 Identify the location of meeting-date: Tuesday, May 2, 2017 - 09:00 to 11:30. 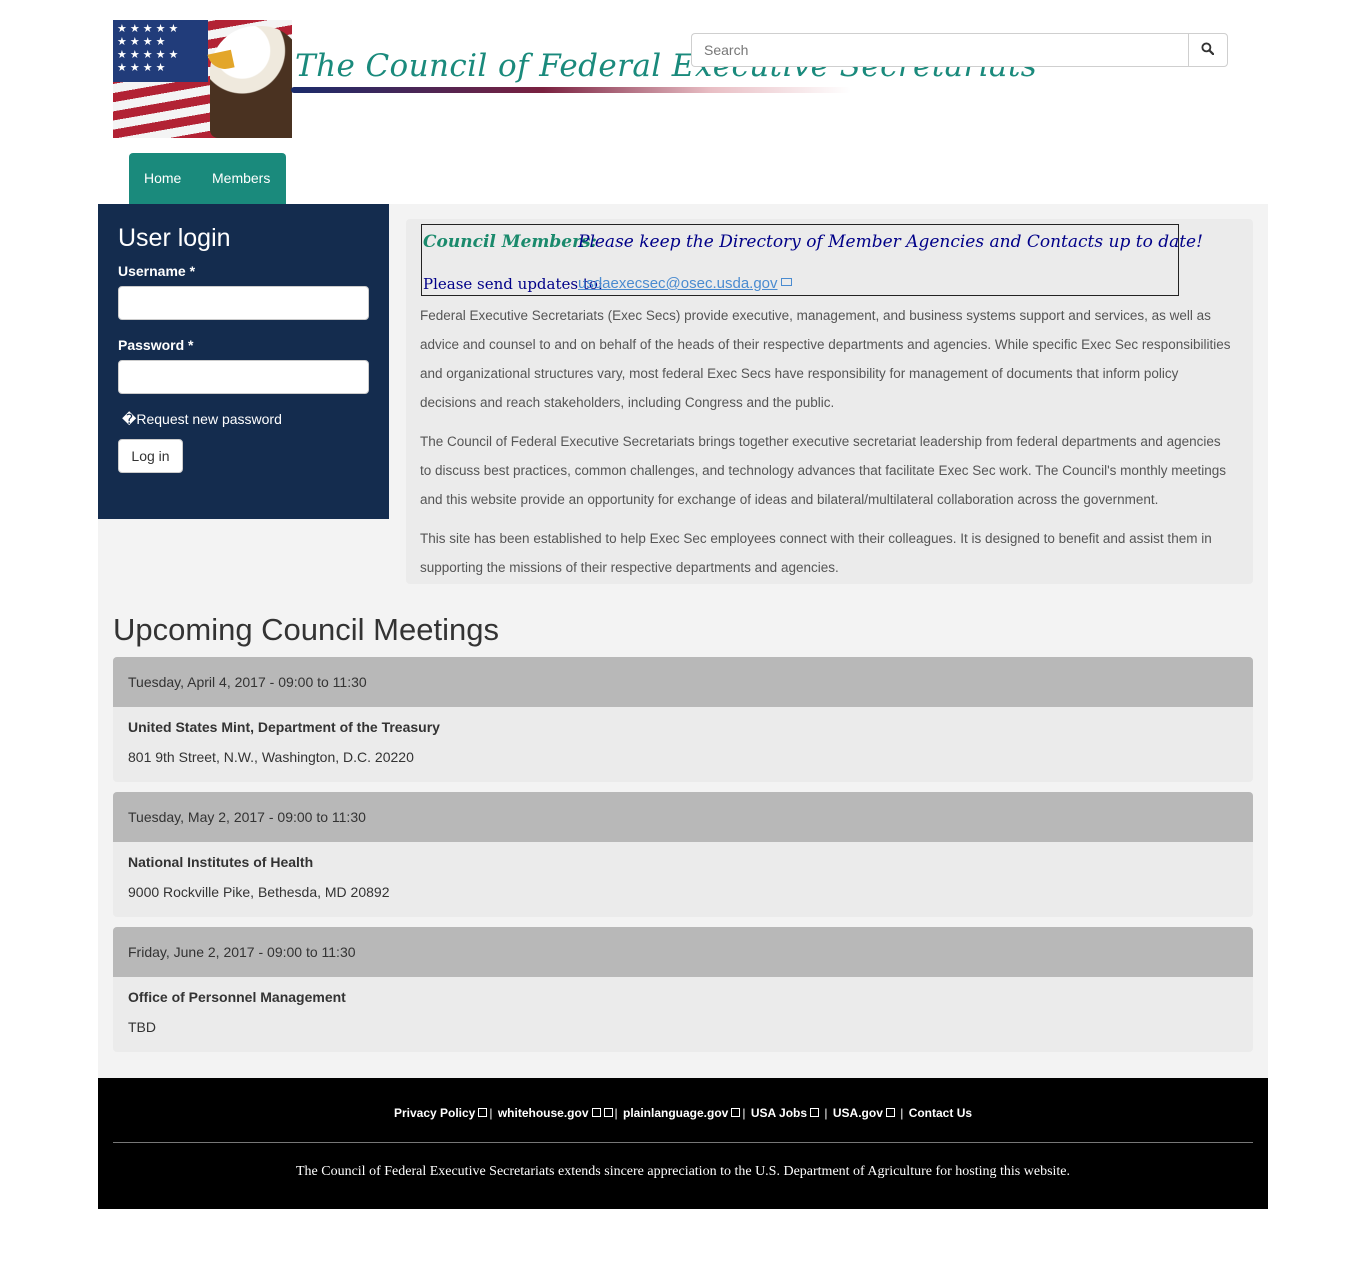
(247, 817).